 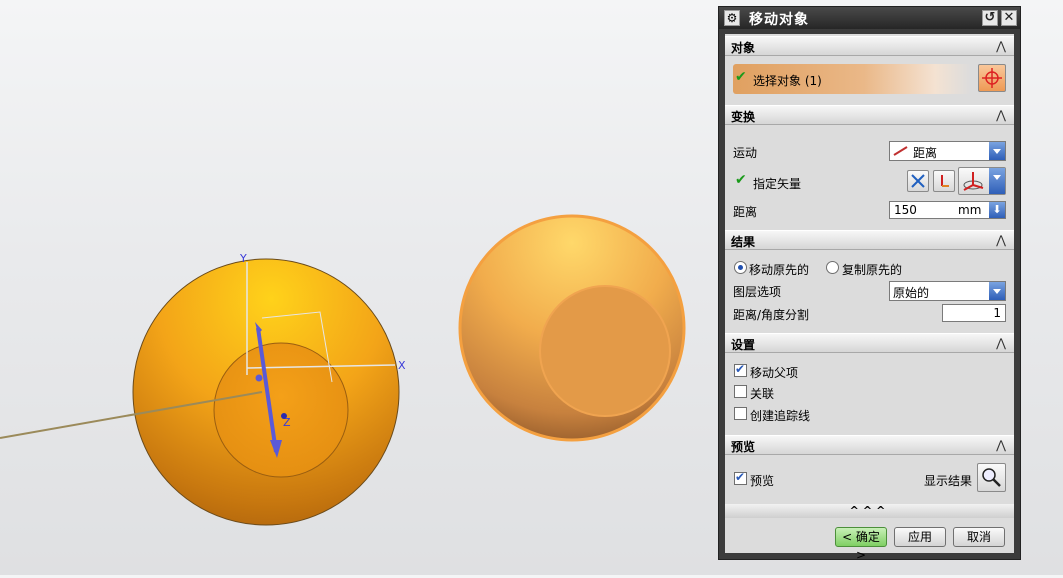 I want to click on split-value: 1, so click(x=997, y=313).